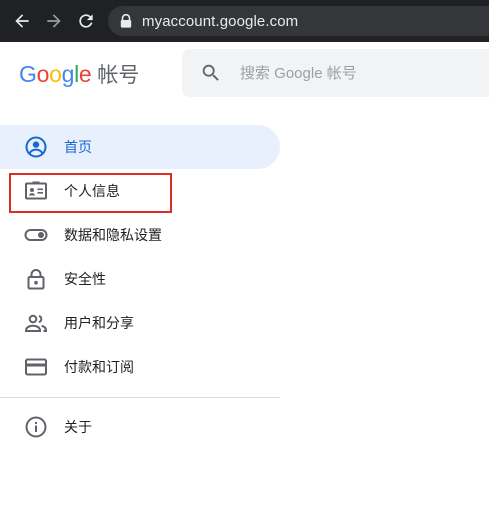 Image resolution: width=489 pixels, height=506 pixels. Describe the element at coordinates (99, 367) in the screenshot. I see `sidebar-item-label: 付款和订阅` at that location.